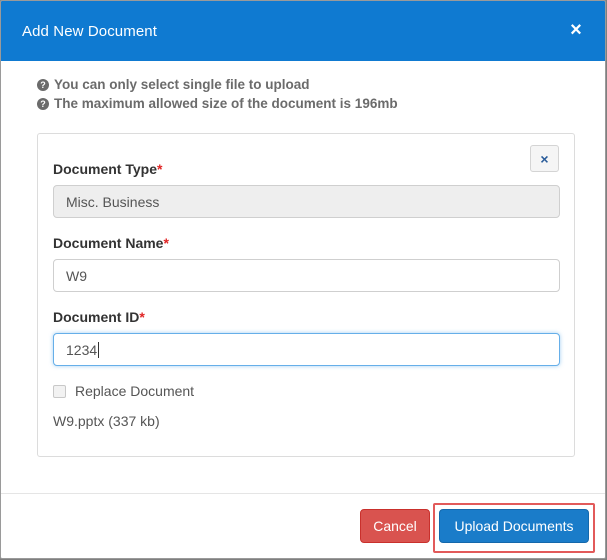  What do you see at coordinates (76, 275) in the screenshot?
I see `document-name-value: W9` at bounding box center [76, 275].